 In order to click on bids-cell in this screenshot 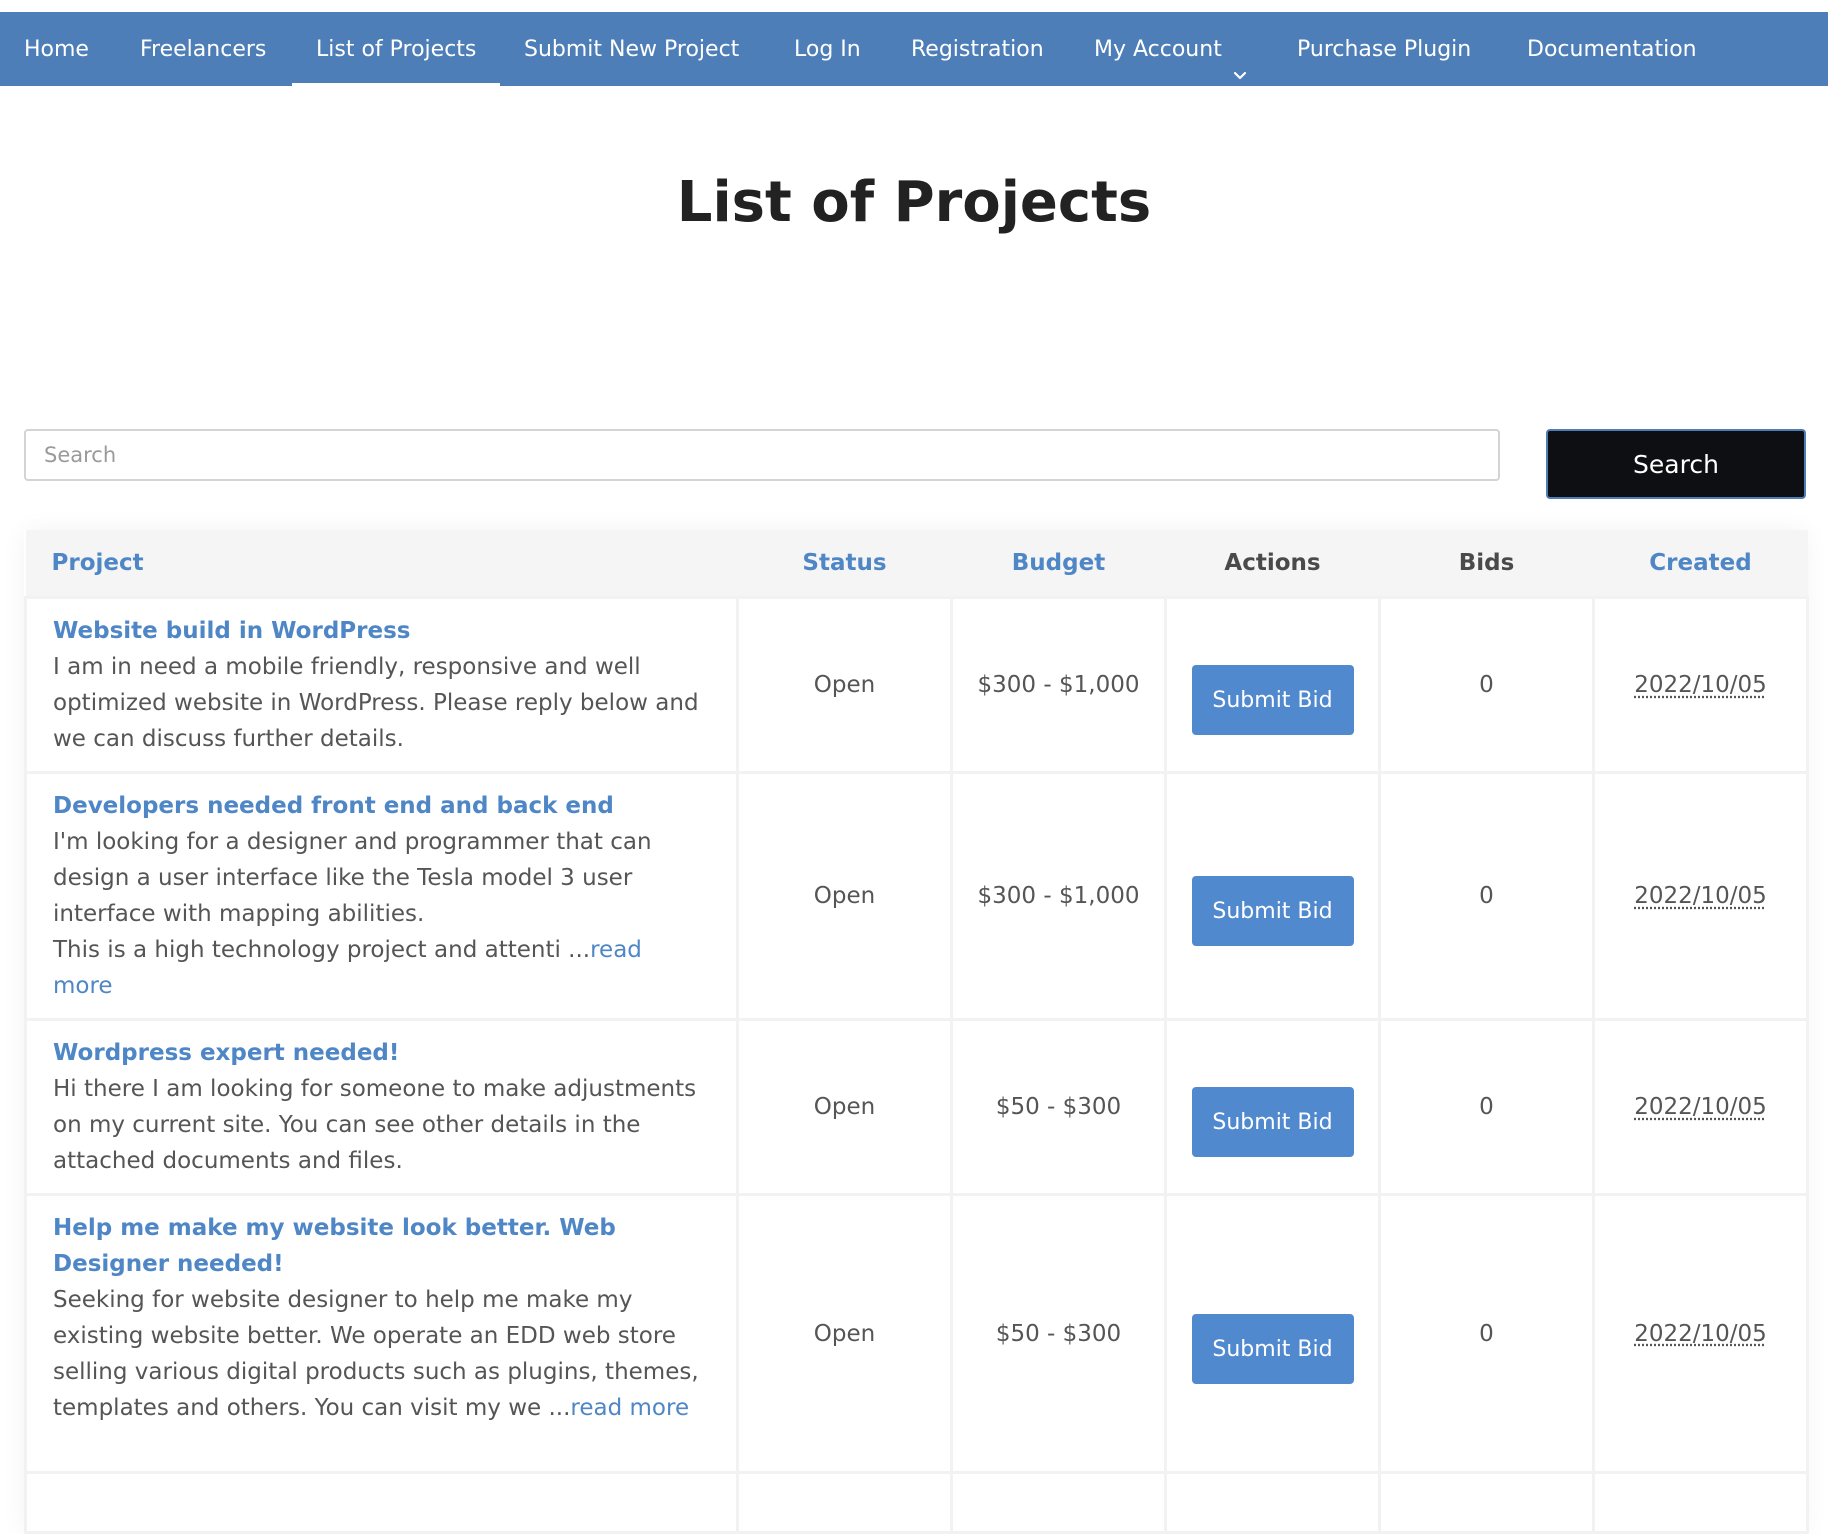, I will do `click(1486, 1502)`.